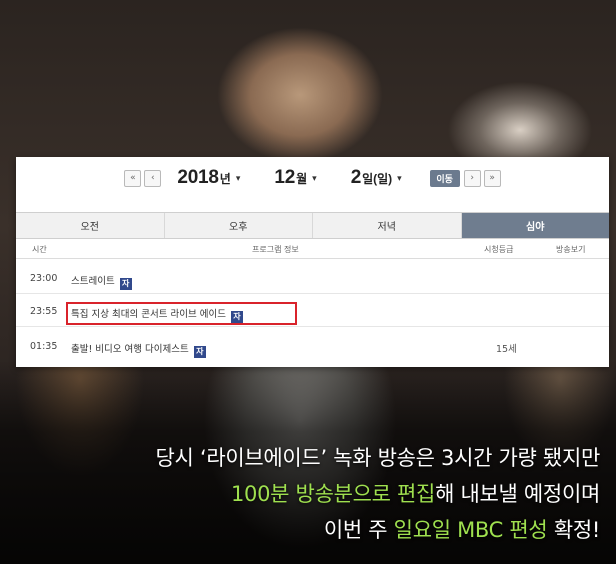 This screenshot has height=564, width=616. I want to click on go-button: 이동, so click(444, 178).